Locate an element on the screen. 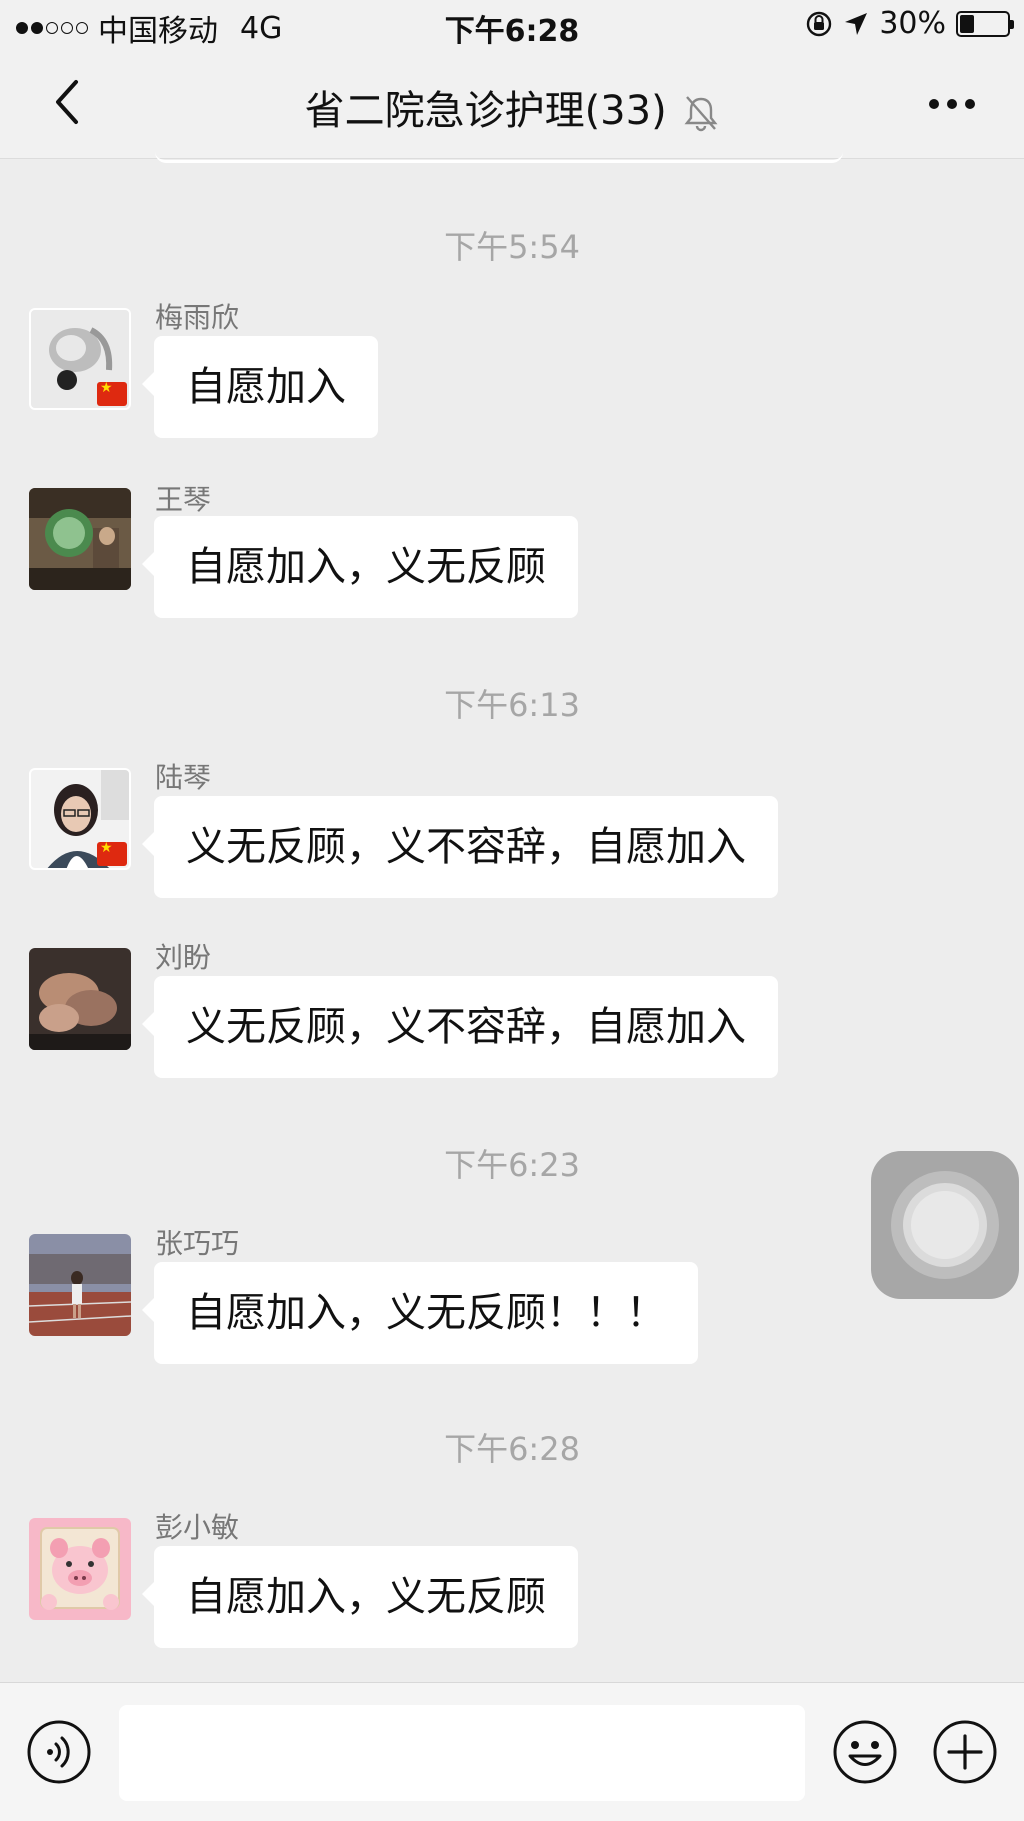 This screenshot has width=1024, height=1821. location-arrow-icon is located at coordinates (856, 23).